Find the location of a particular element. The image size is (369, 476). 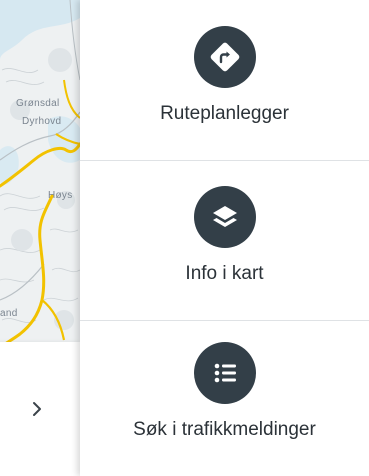

layers-icon is located at coordinates (224, 217).